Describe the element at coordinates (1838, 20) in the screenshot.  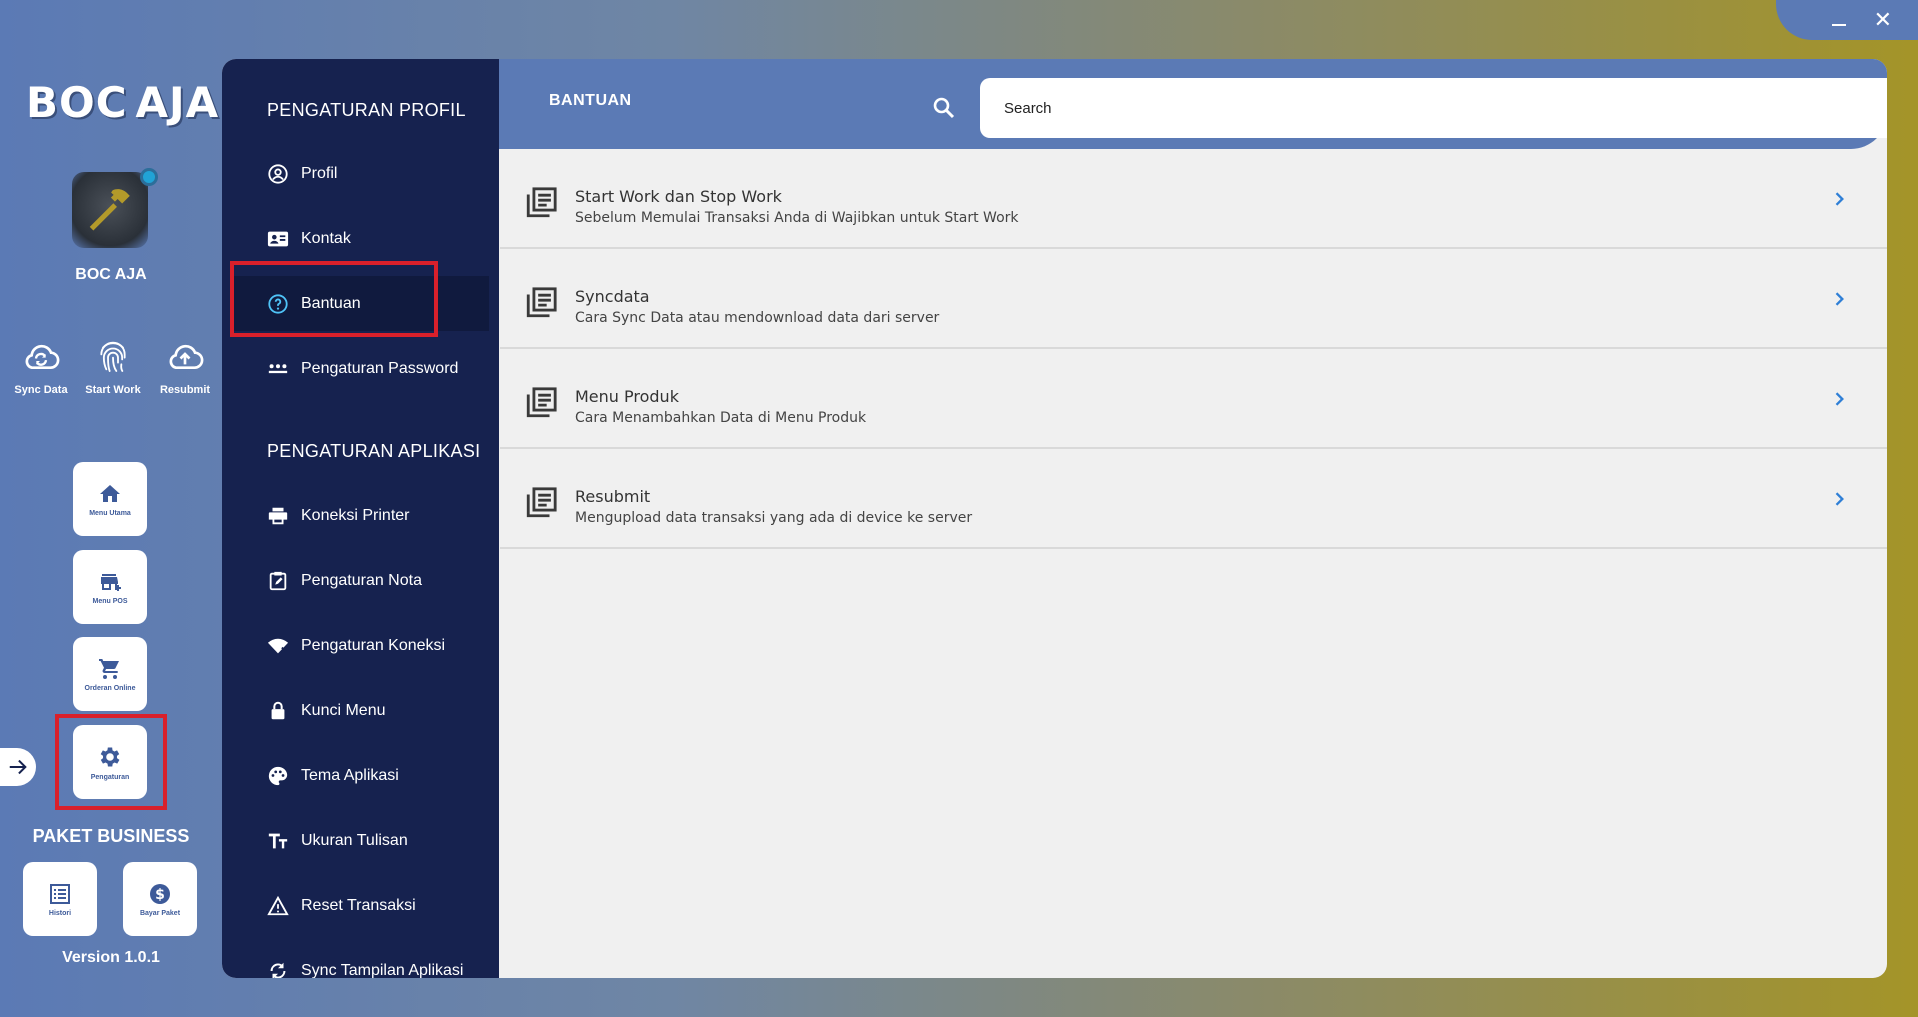
I see `minimize-button` at that location.